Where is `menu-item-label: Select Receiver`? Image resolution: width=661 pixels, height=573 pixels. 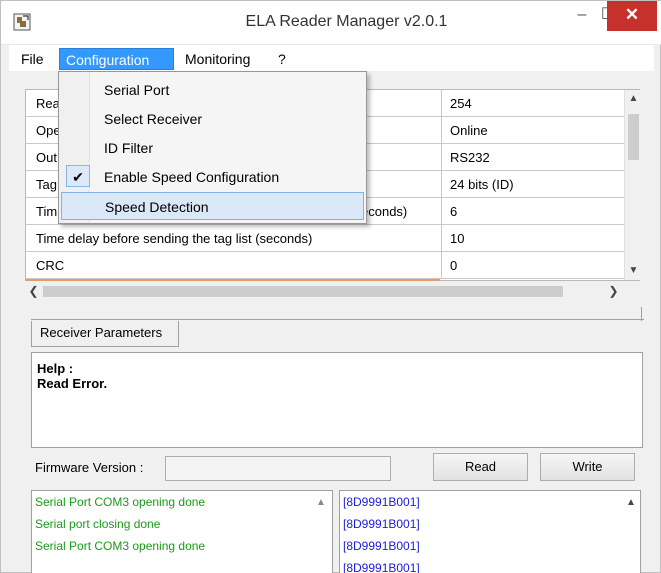
menu-item-label: Select Receiver is located at coordinates (153, 119).